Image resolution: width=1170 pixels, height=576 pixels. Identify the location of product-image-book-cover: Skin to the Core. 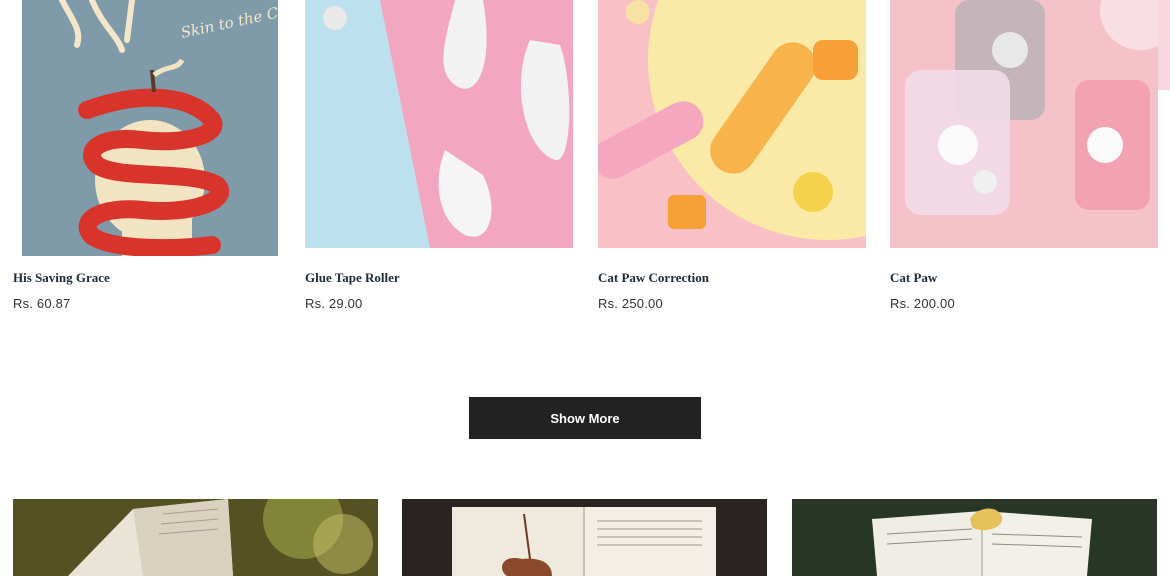
(150, 128).